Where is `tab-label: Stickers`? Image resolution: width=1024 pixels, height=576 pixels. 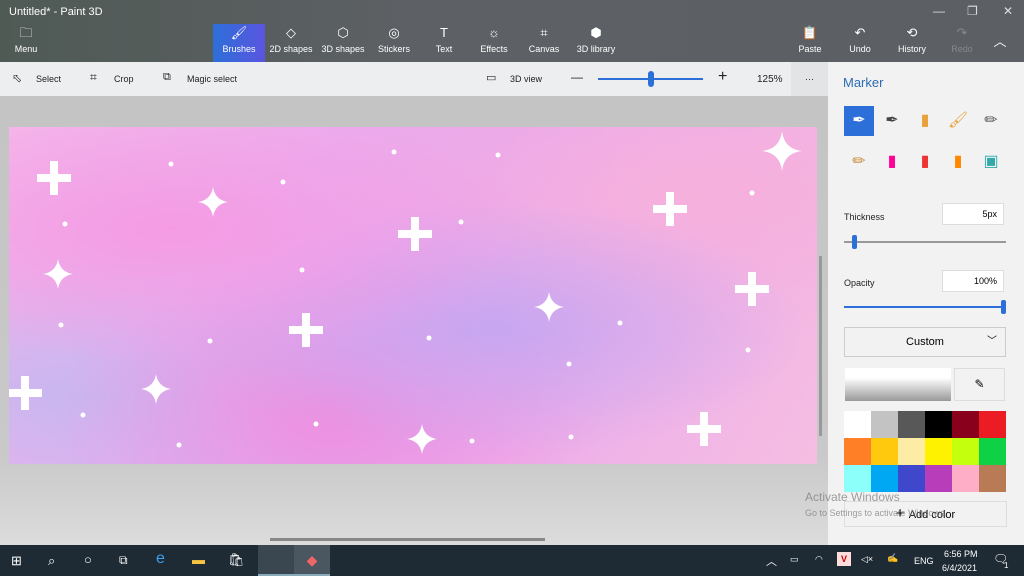 tab-label: Stickers is located at coordinates (393, 49).